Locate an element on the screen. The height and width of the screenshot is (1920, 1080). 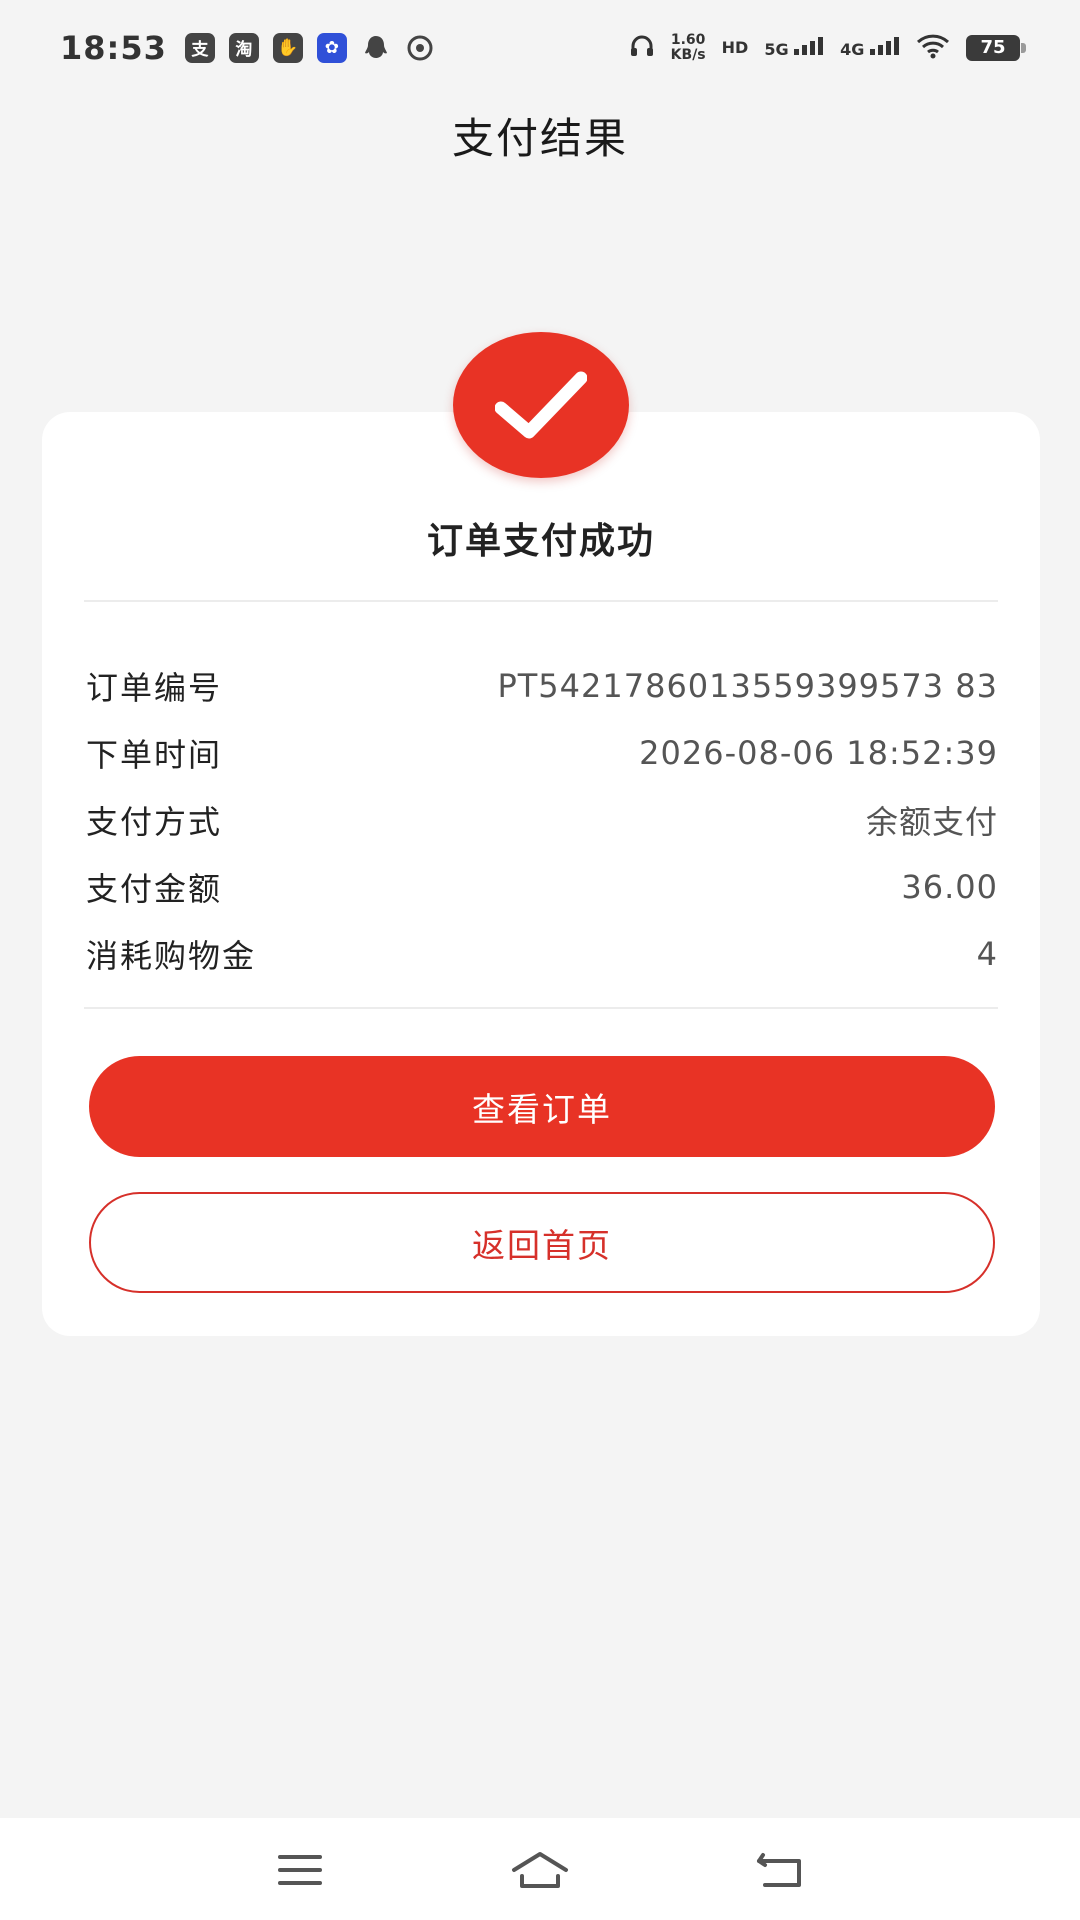
headphone-icon is located at coordinates (642, 48).